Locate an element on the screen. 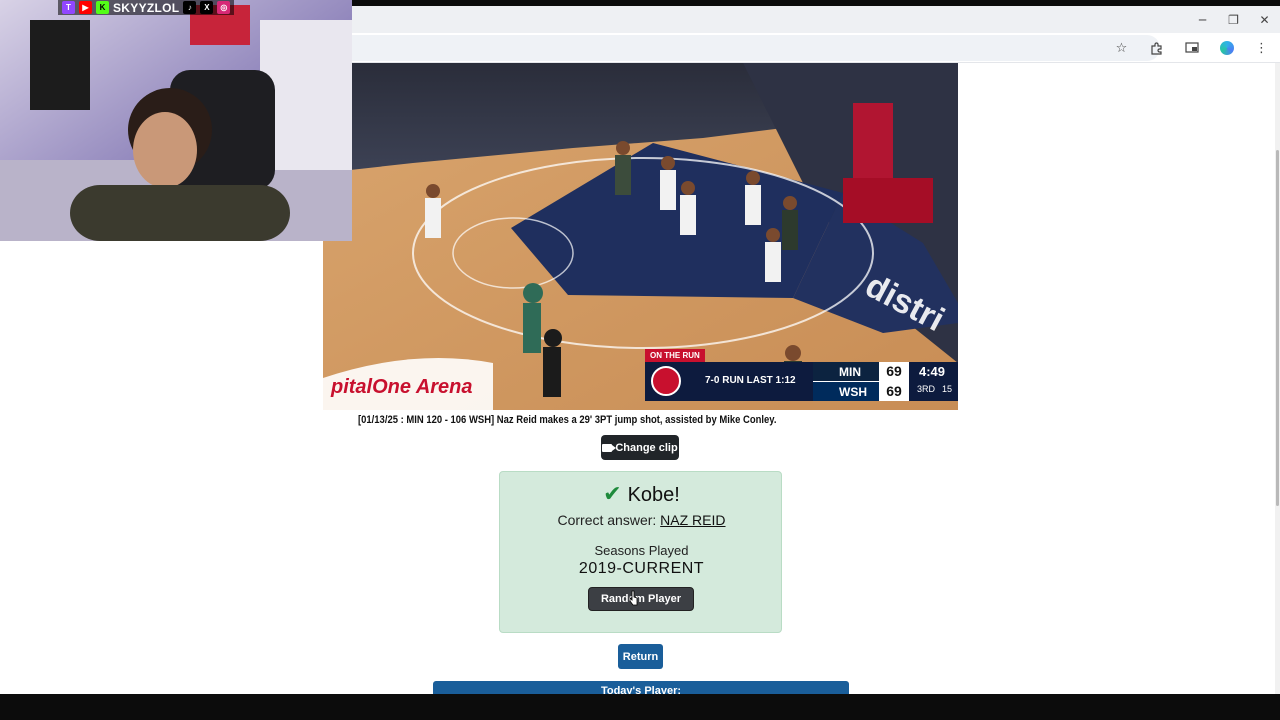 This screenshot has height=720, width=1280. restore-button: ❐ is located at coordinates (1233, 19).